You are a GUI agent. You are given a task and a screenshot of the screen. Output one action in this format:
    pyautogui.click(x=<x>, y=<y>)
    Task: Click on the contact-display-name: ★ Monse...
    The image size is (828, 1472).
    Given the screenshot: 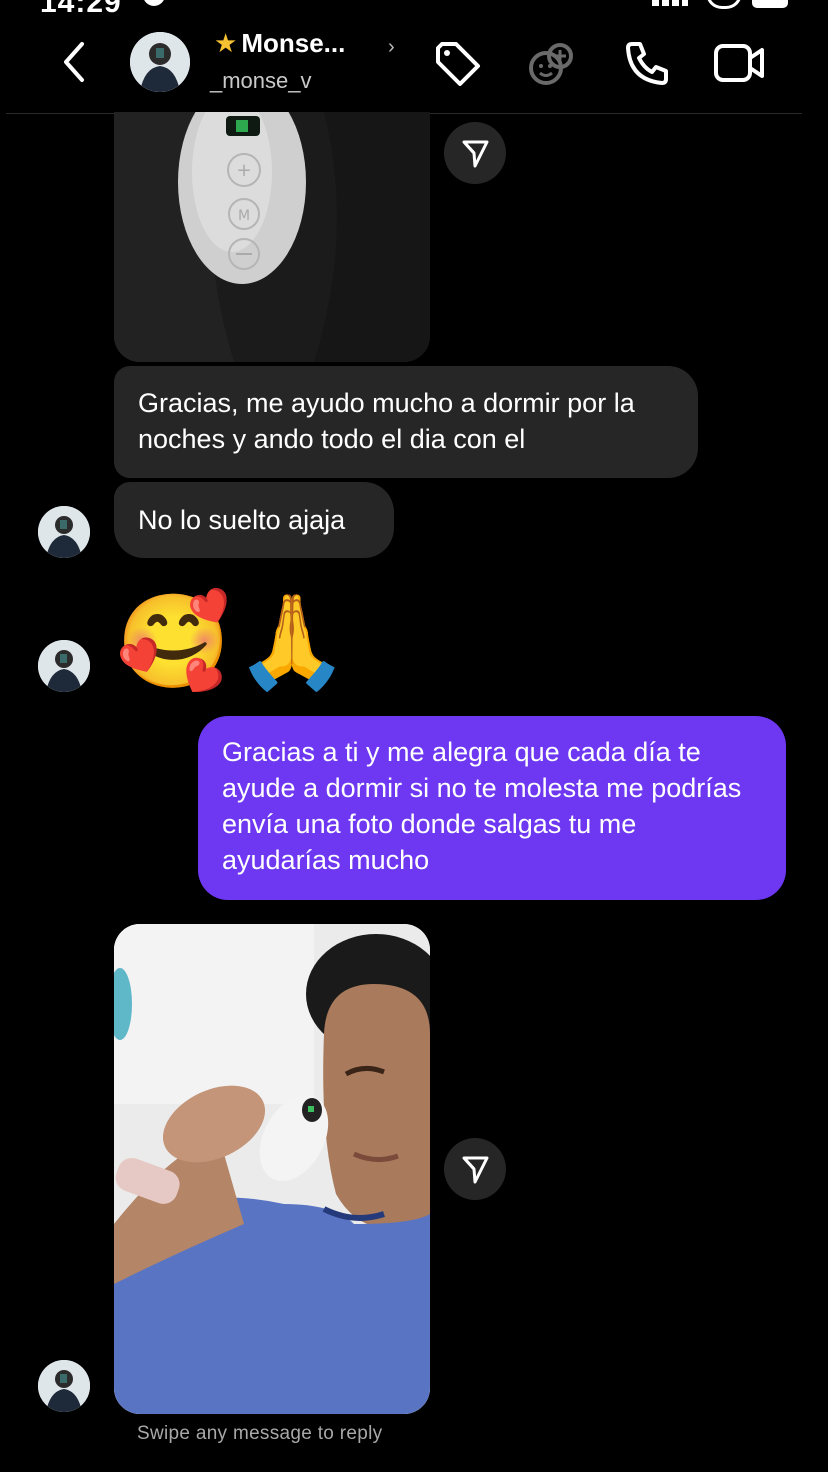 What is the action you would take?
    pyautogui.click(x=279, y=43)
    